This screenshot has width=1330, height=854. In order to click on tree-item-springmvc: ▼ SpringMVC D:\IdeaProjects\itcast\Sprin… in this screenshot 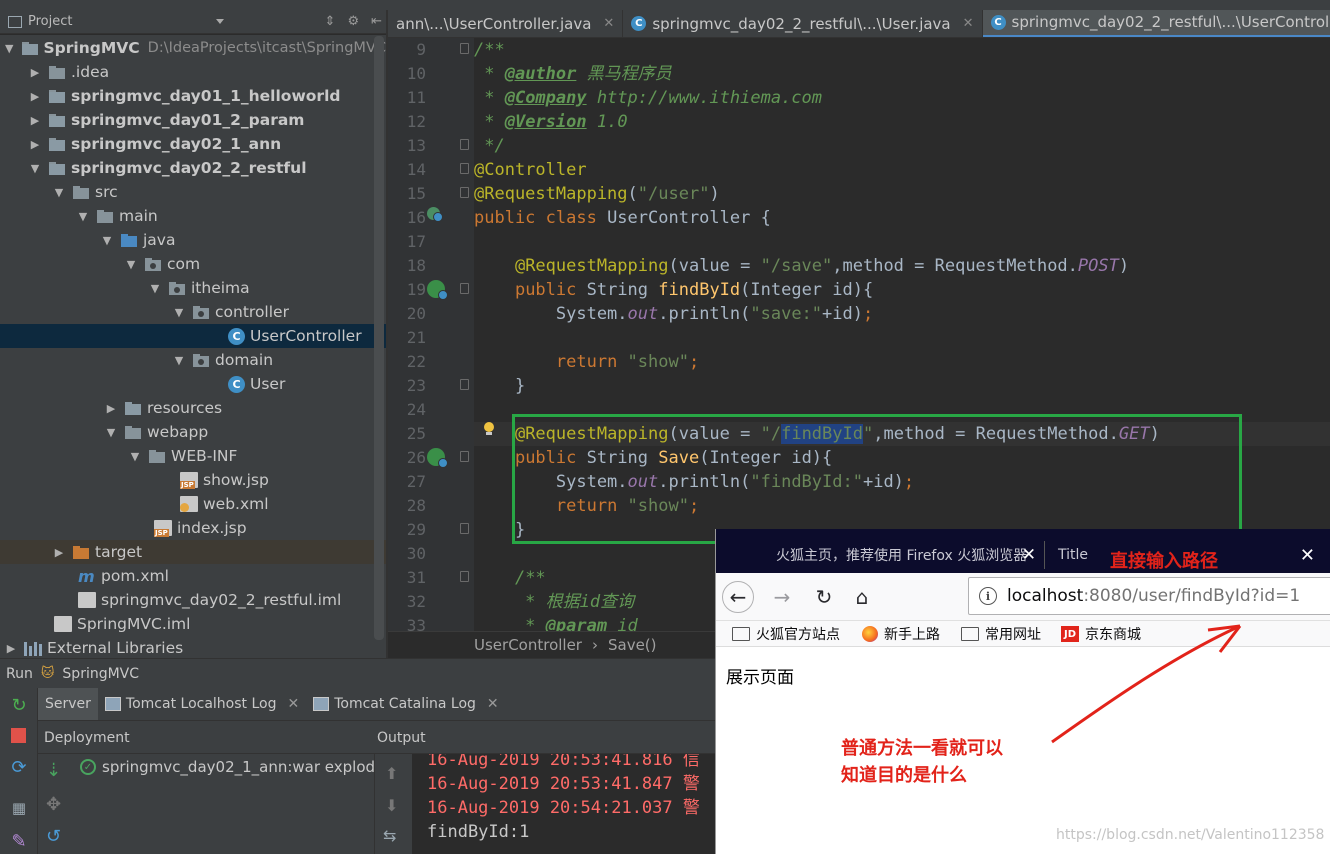, I will do `click(193, 48)`.